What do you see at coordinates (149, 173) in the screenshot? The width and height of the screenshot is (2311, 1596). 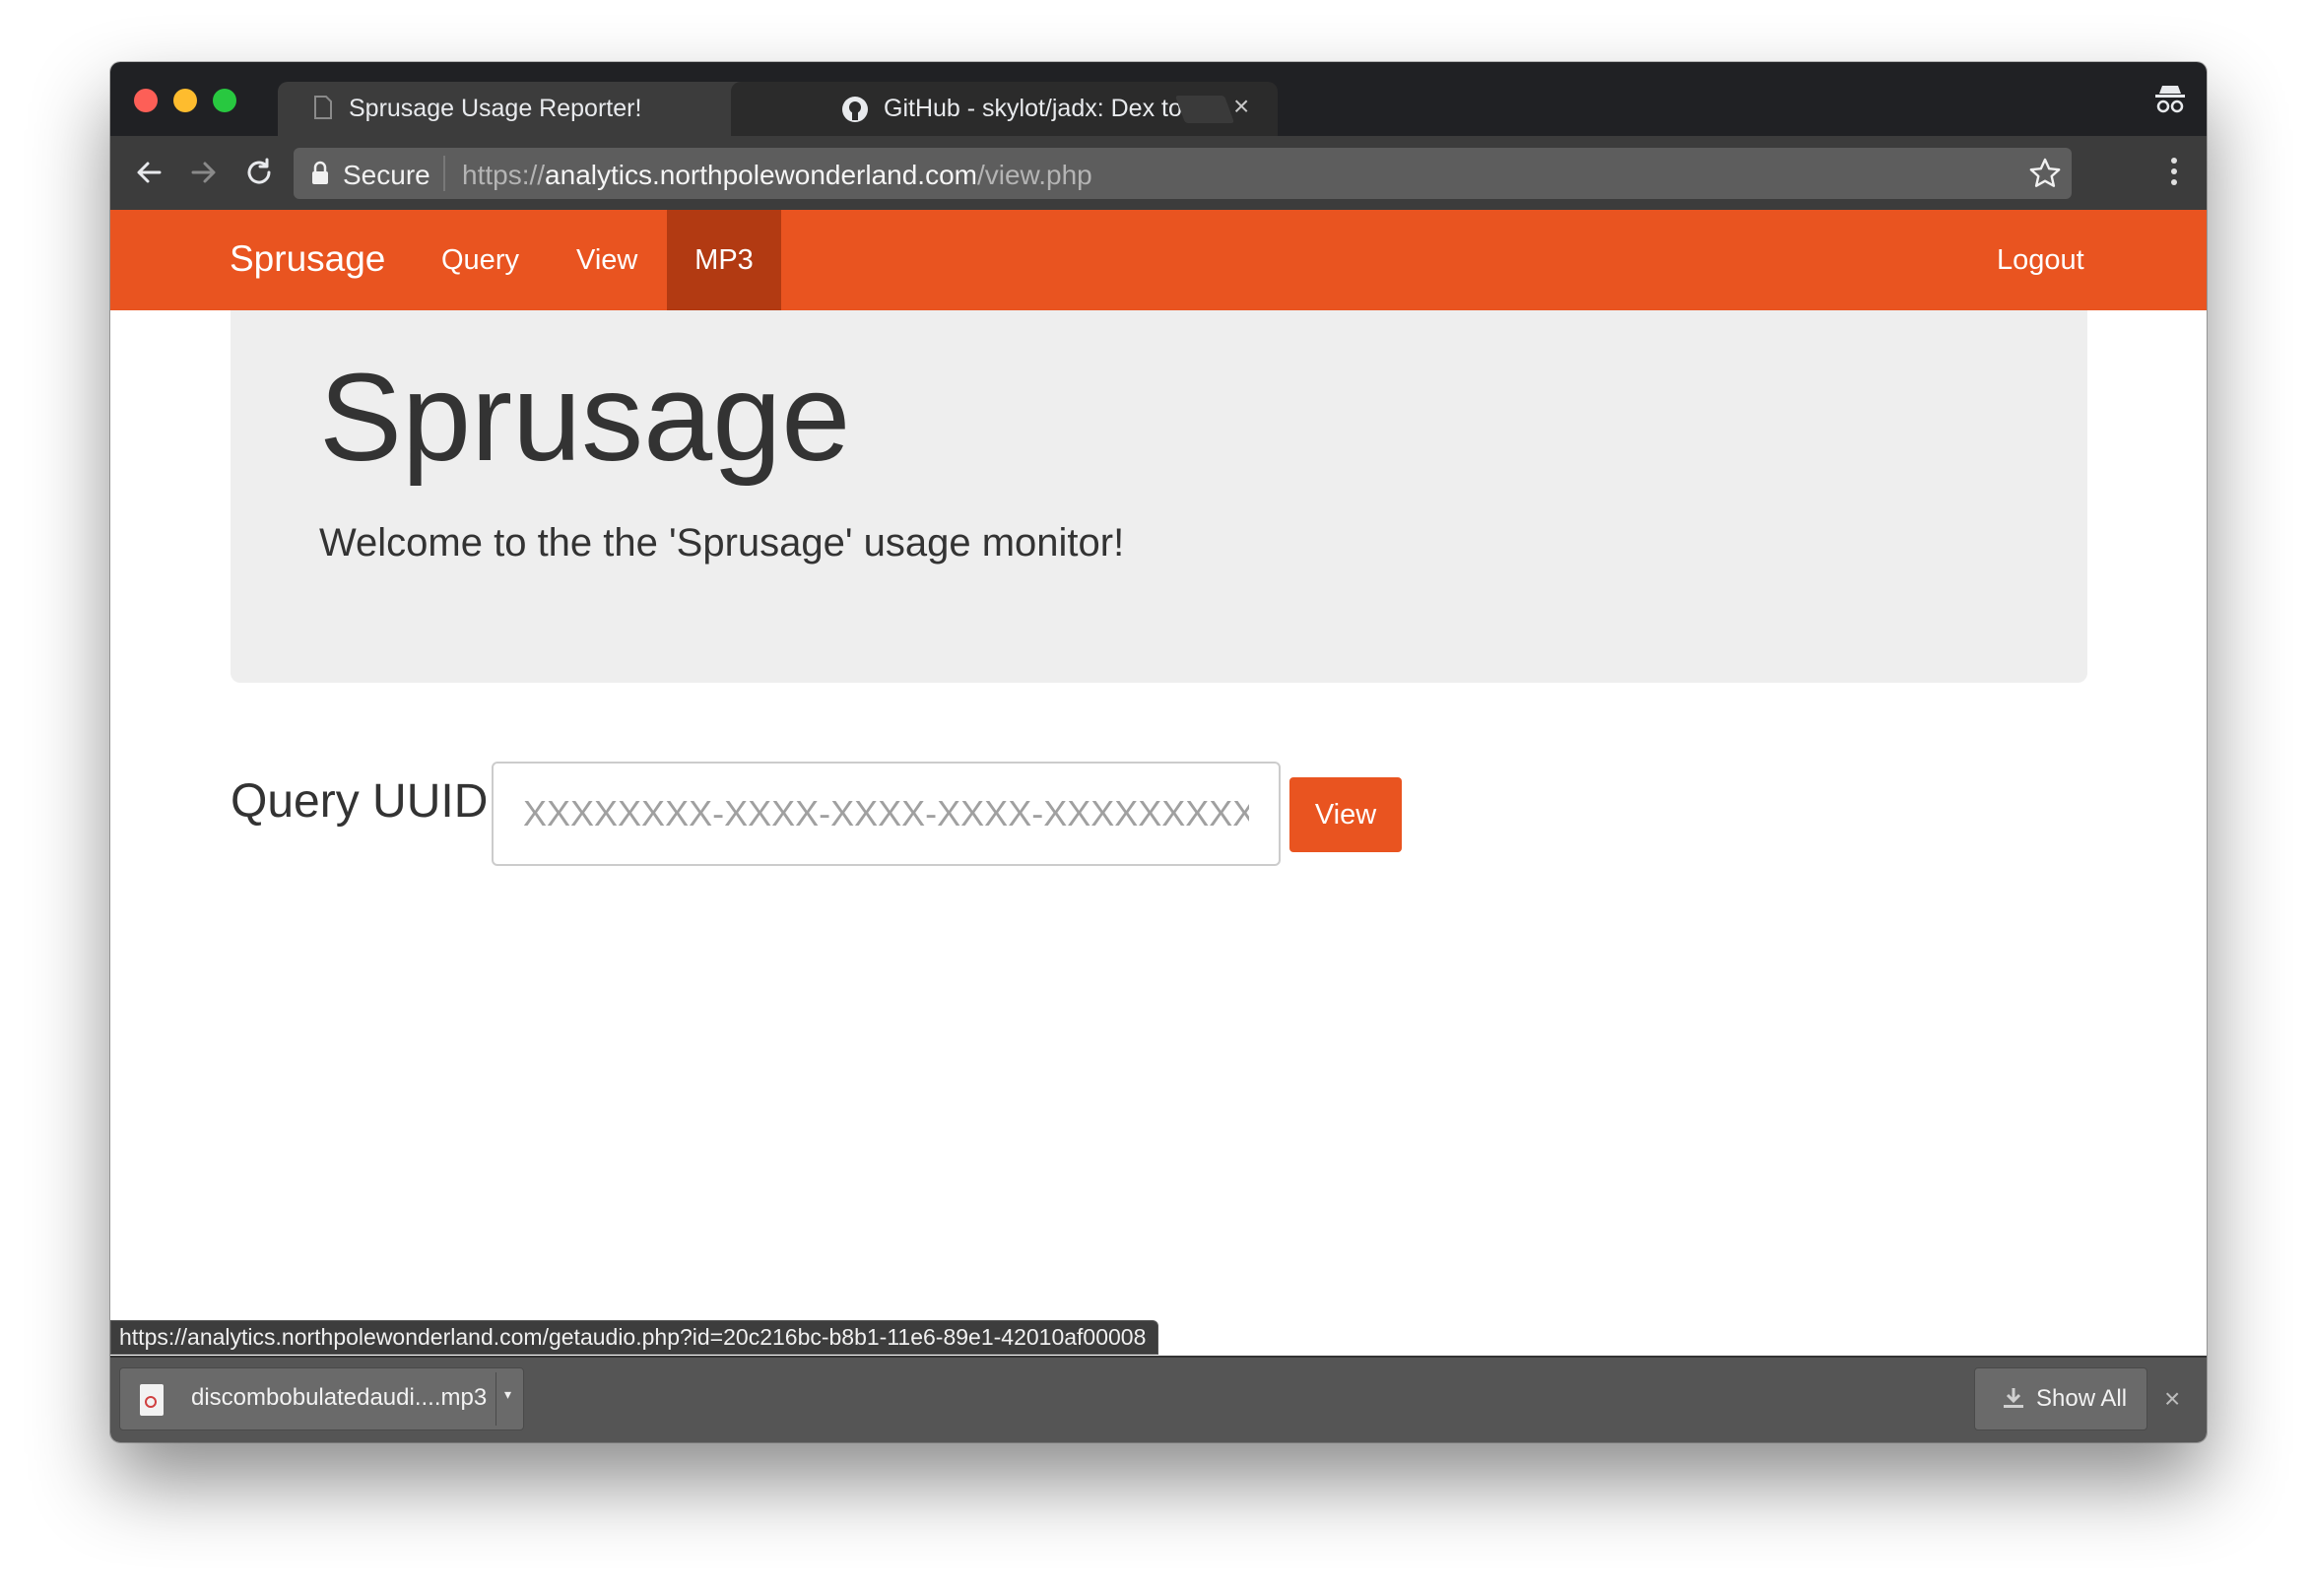 I see `back-arrow-icon` at bounding box center [149, 173].